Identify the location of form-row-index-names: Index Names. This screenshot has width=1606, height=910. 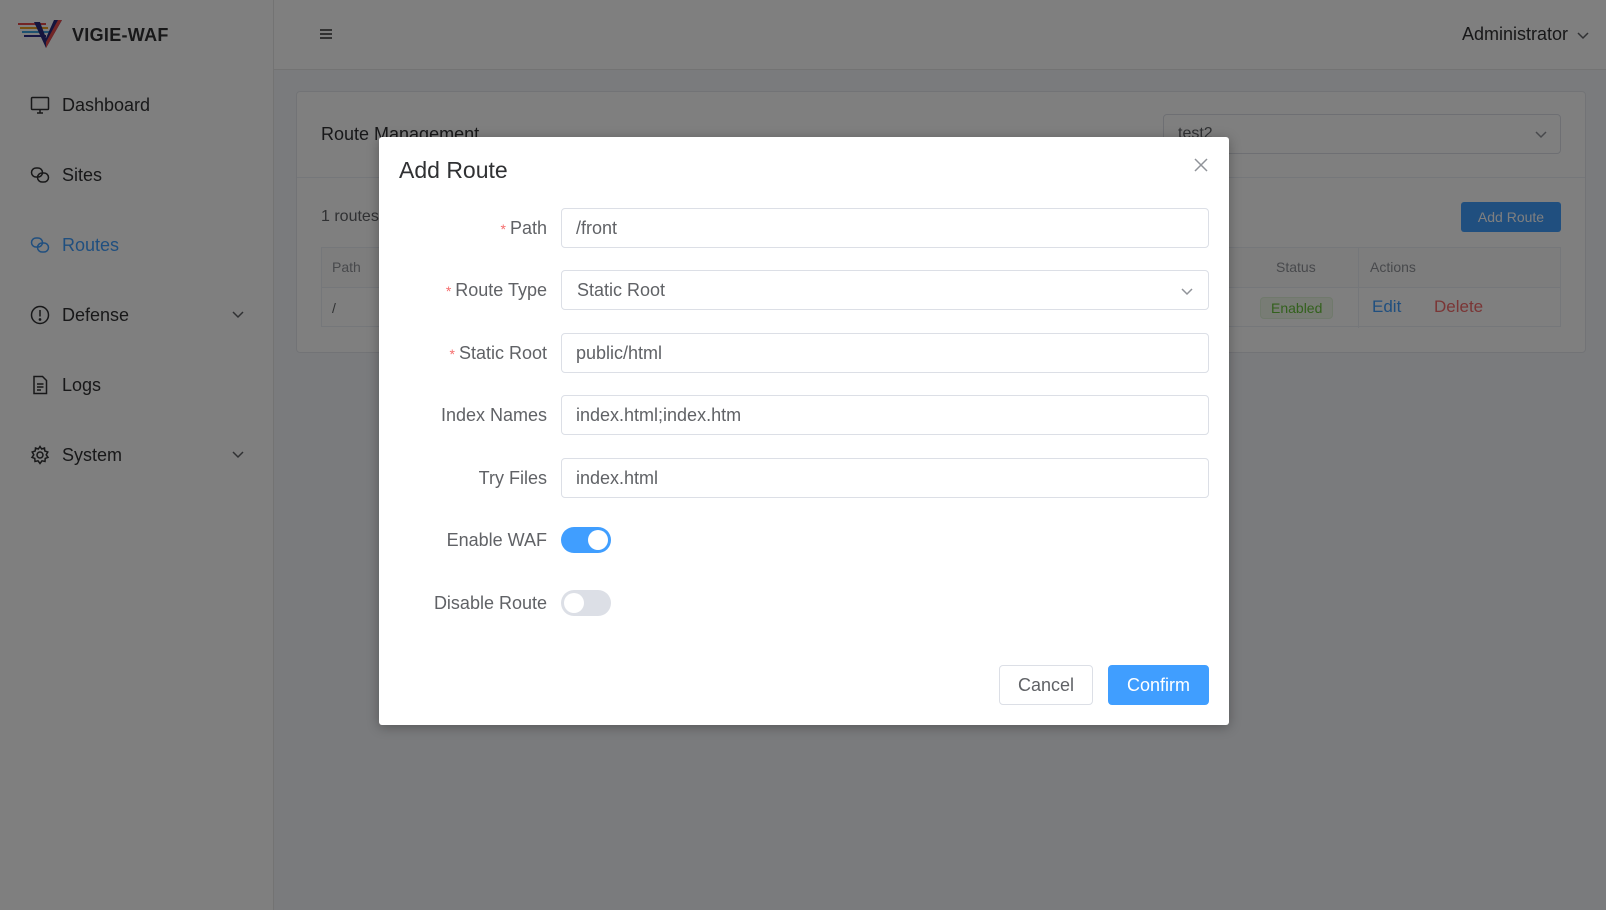
(804, 415).